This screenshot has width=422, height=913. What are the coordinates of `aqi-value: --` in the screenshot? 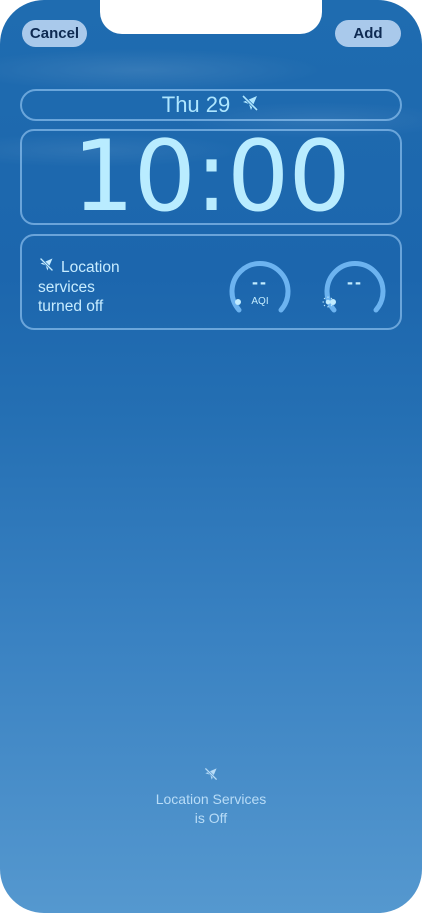 It's located at (260, 282).